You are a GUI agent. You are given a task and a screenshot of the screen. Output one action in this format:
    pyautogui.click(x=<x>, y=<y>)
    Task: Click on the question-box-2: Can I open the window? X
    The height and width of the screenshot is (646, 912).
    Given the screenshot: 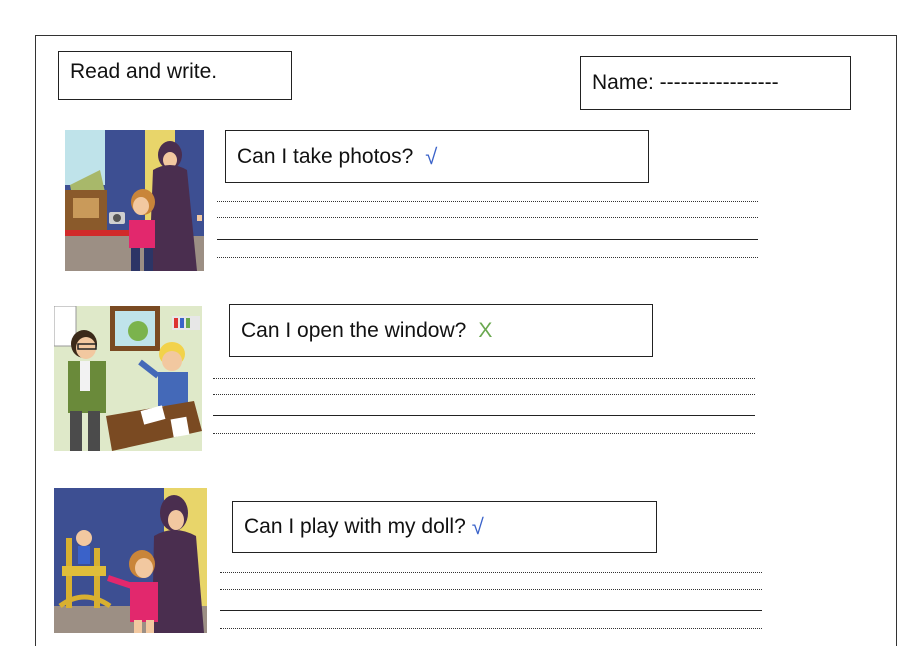 What is the action you would take?
    pyautogui.click(x=441, y=330)
    